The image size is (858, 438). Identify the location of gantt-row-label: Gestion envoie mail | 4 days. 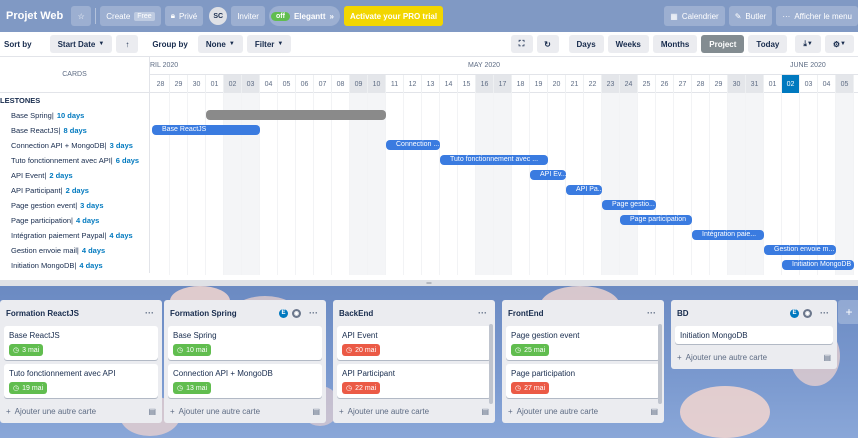
(75, 250).